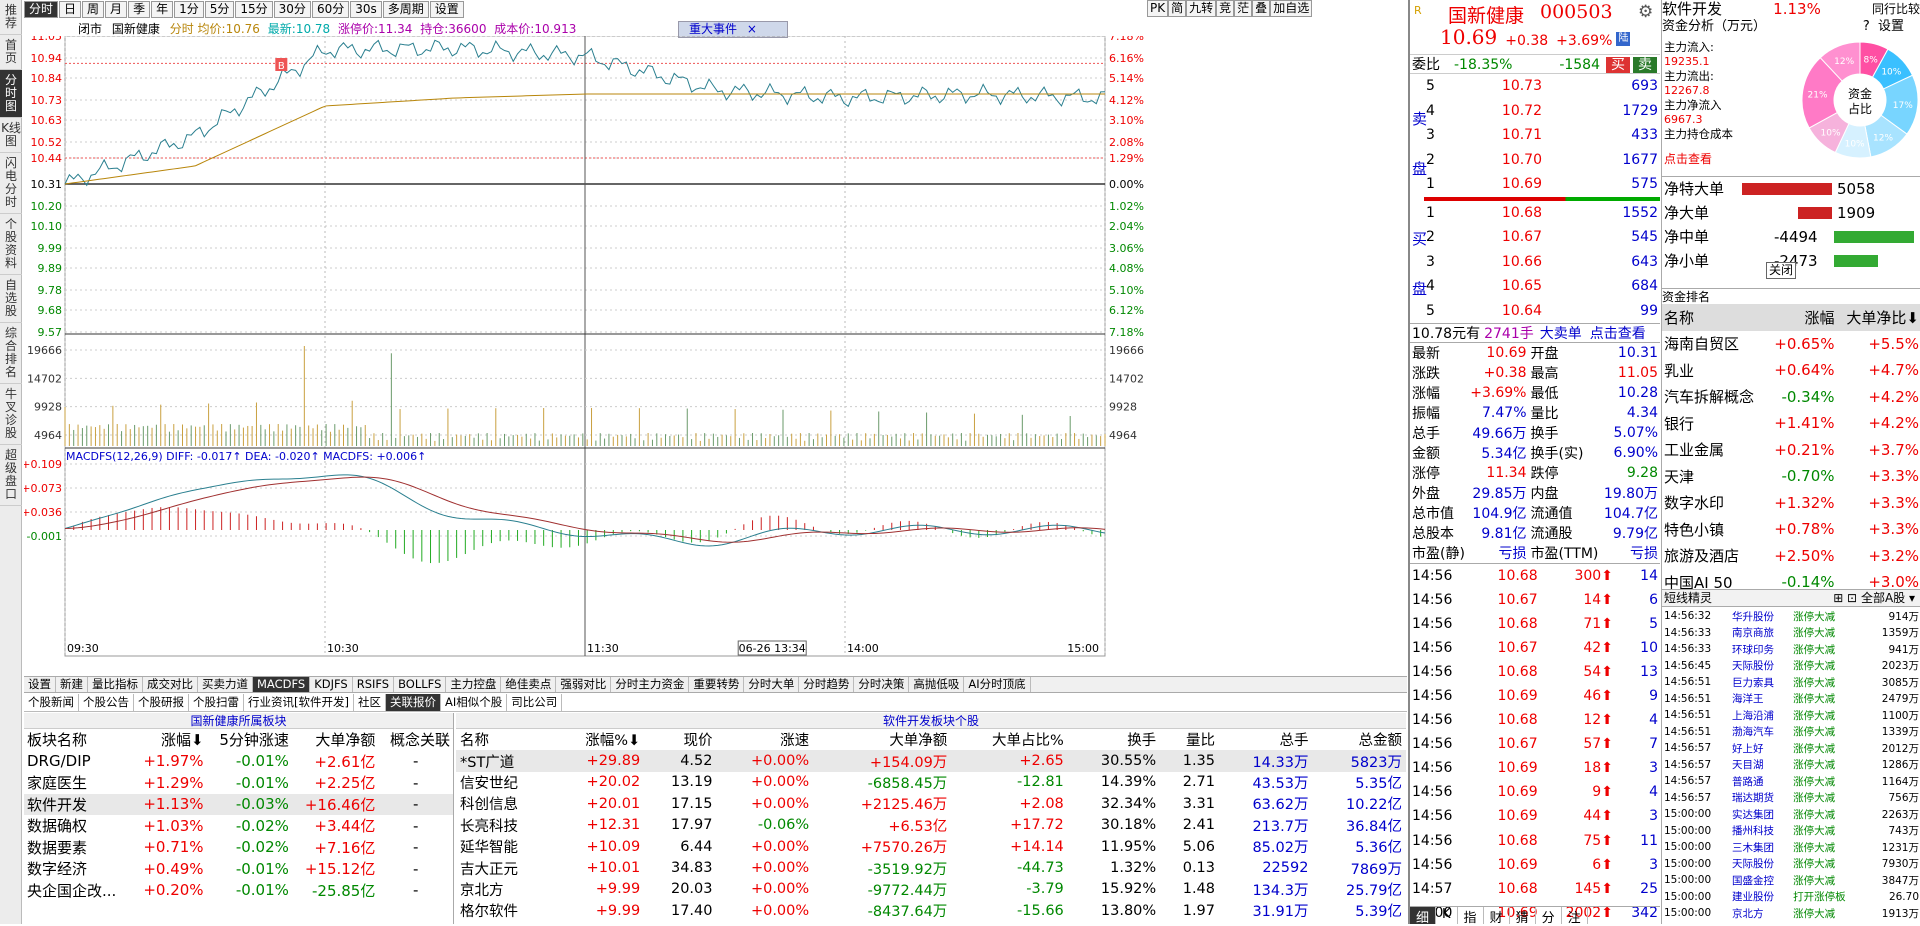 Image resolution: width=1920 pixels, height=926 pixels. I want to click on short-filter: ⊞ ⊡ 全部A股 ▾, so click(1876, 598).